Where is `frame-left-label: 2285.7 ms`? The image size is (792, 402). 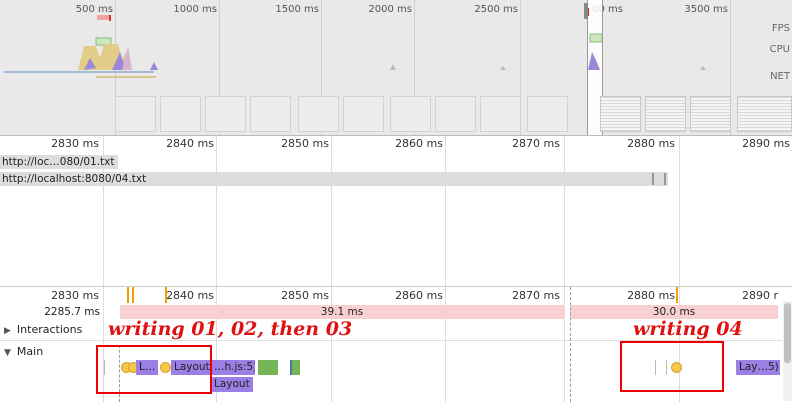 frame-left-label: 2285.7 ms is located at coordinates (72, 312).